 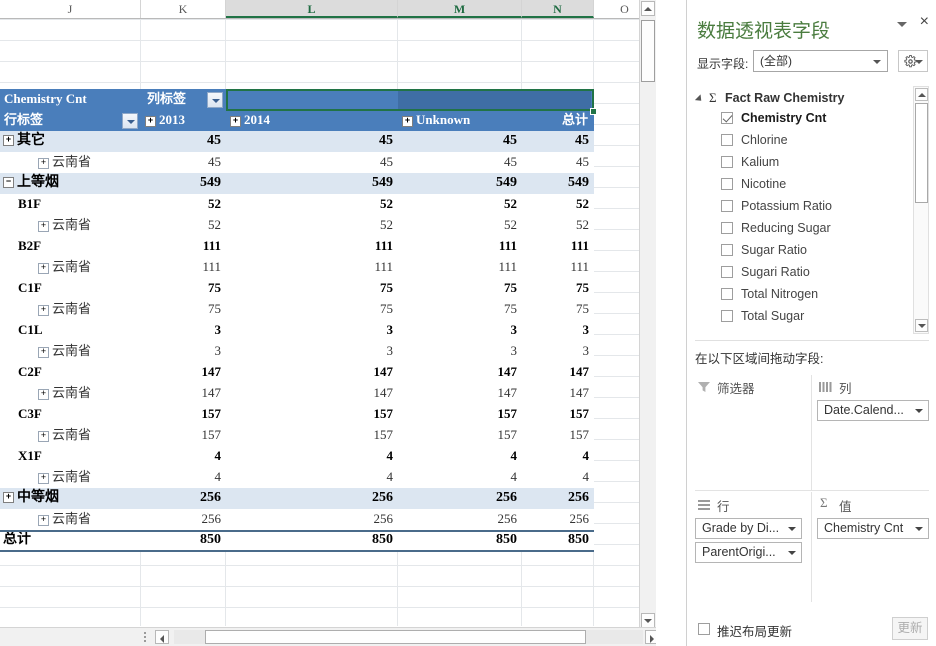 What do you see at coordinates (648, 8) in the screenshot?
I see `scroll-up-button` at bounding box center [648, 8].